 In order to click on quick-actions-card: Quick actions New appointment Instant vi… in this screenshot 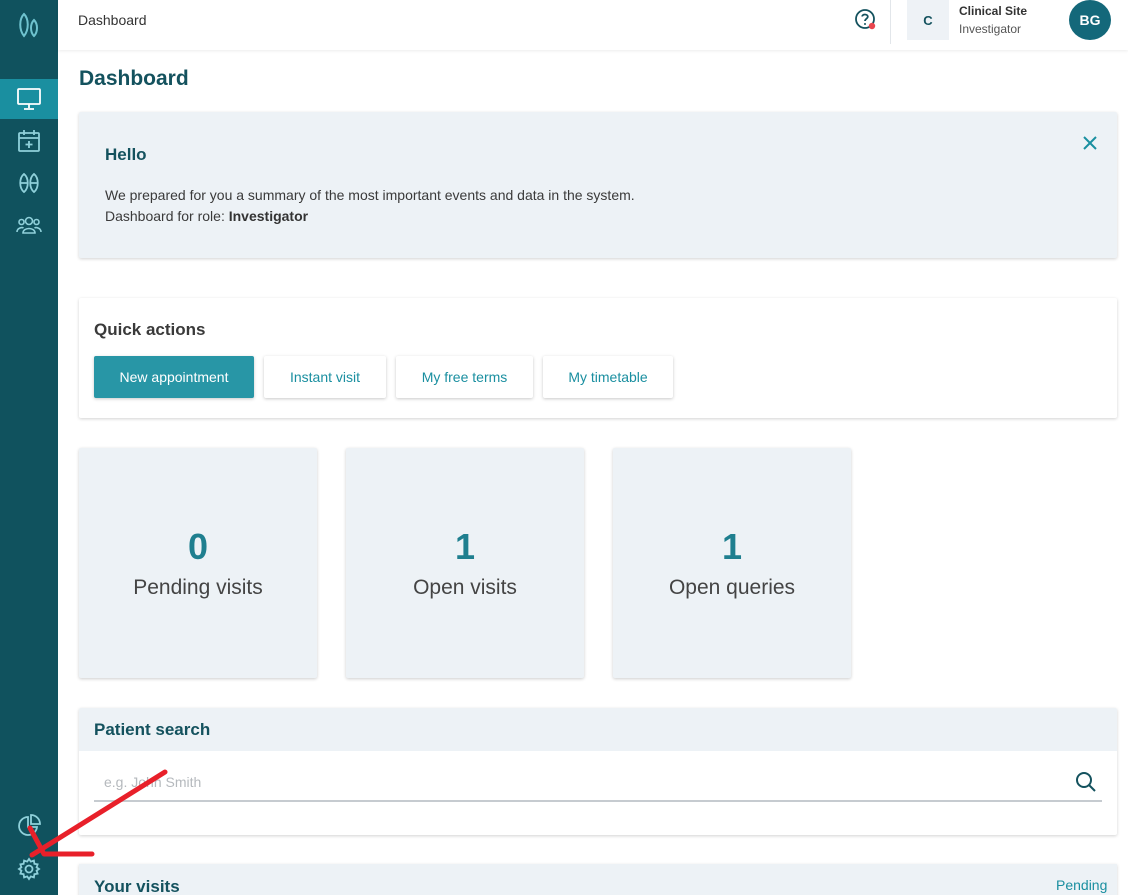, I will do `click(598, 358)`.